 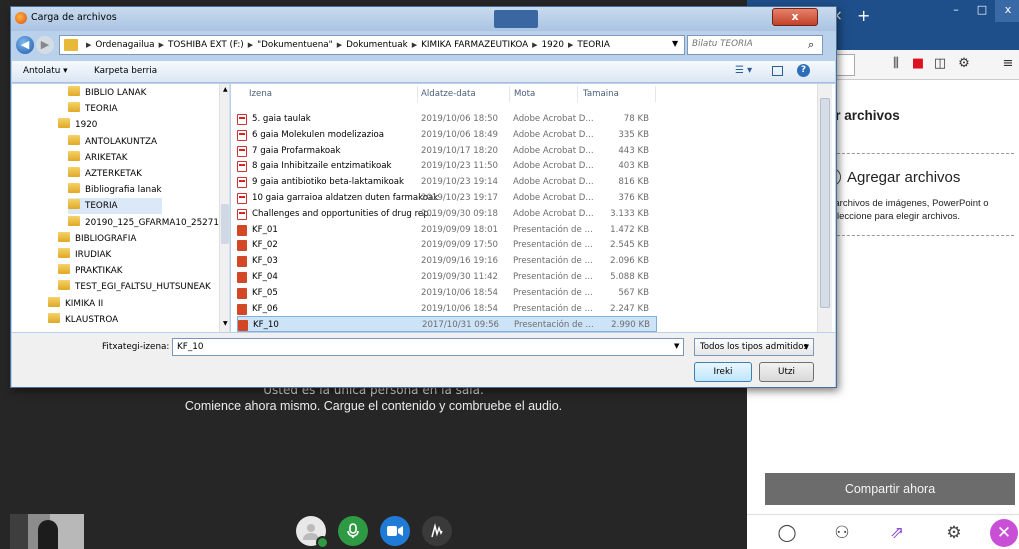 I want to click on folder-tree-scrollbar: ▲ ▼, so click(x=224, y=208).